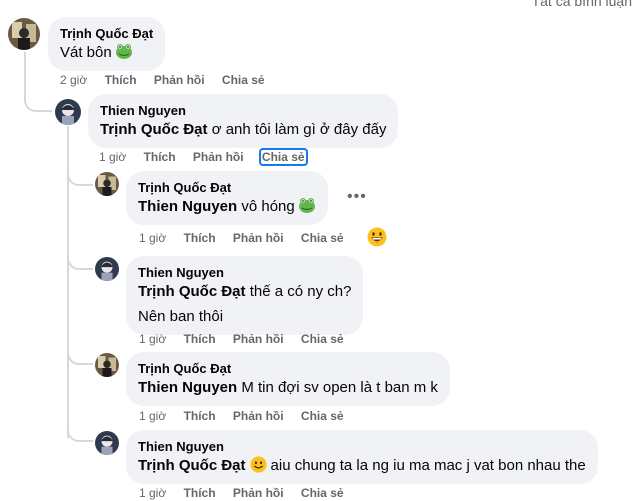 The width and height of the screenshot is (640, 501). Describe the element at coordinates (74, 80) in the screenshot. I see `comment-timestamp: 2 giờ` at that location.